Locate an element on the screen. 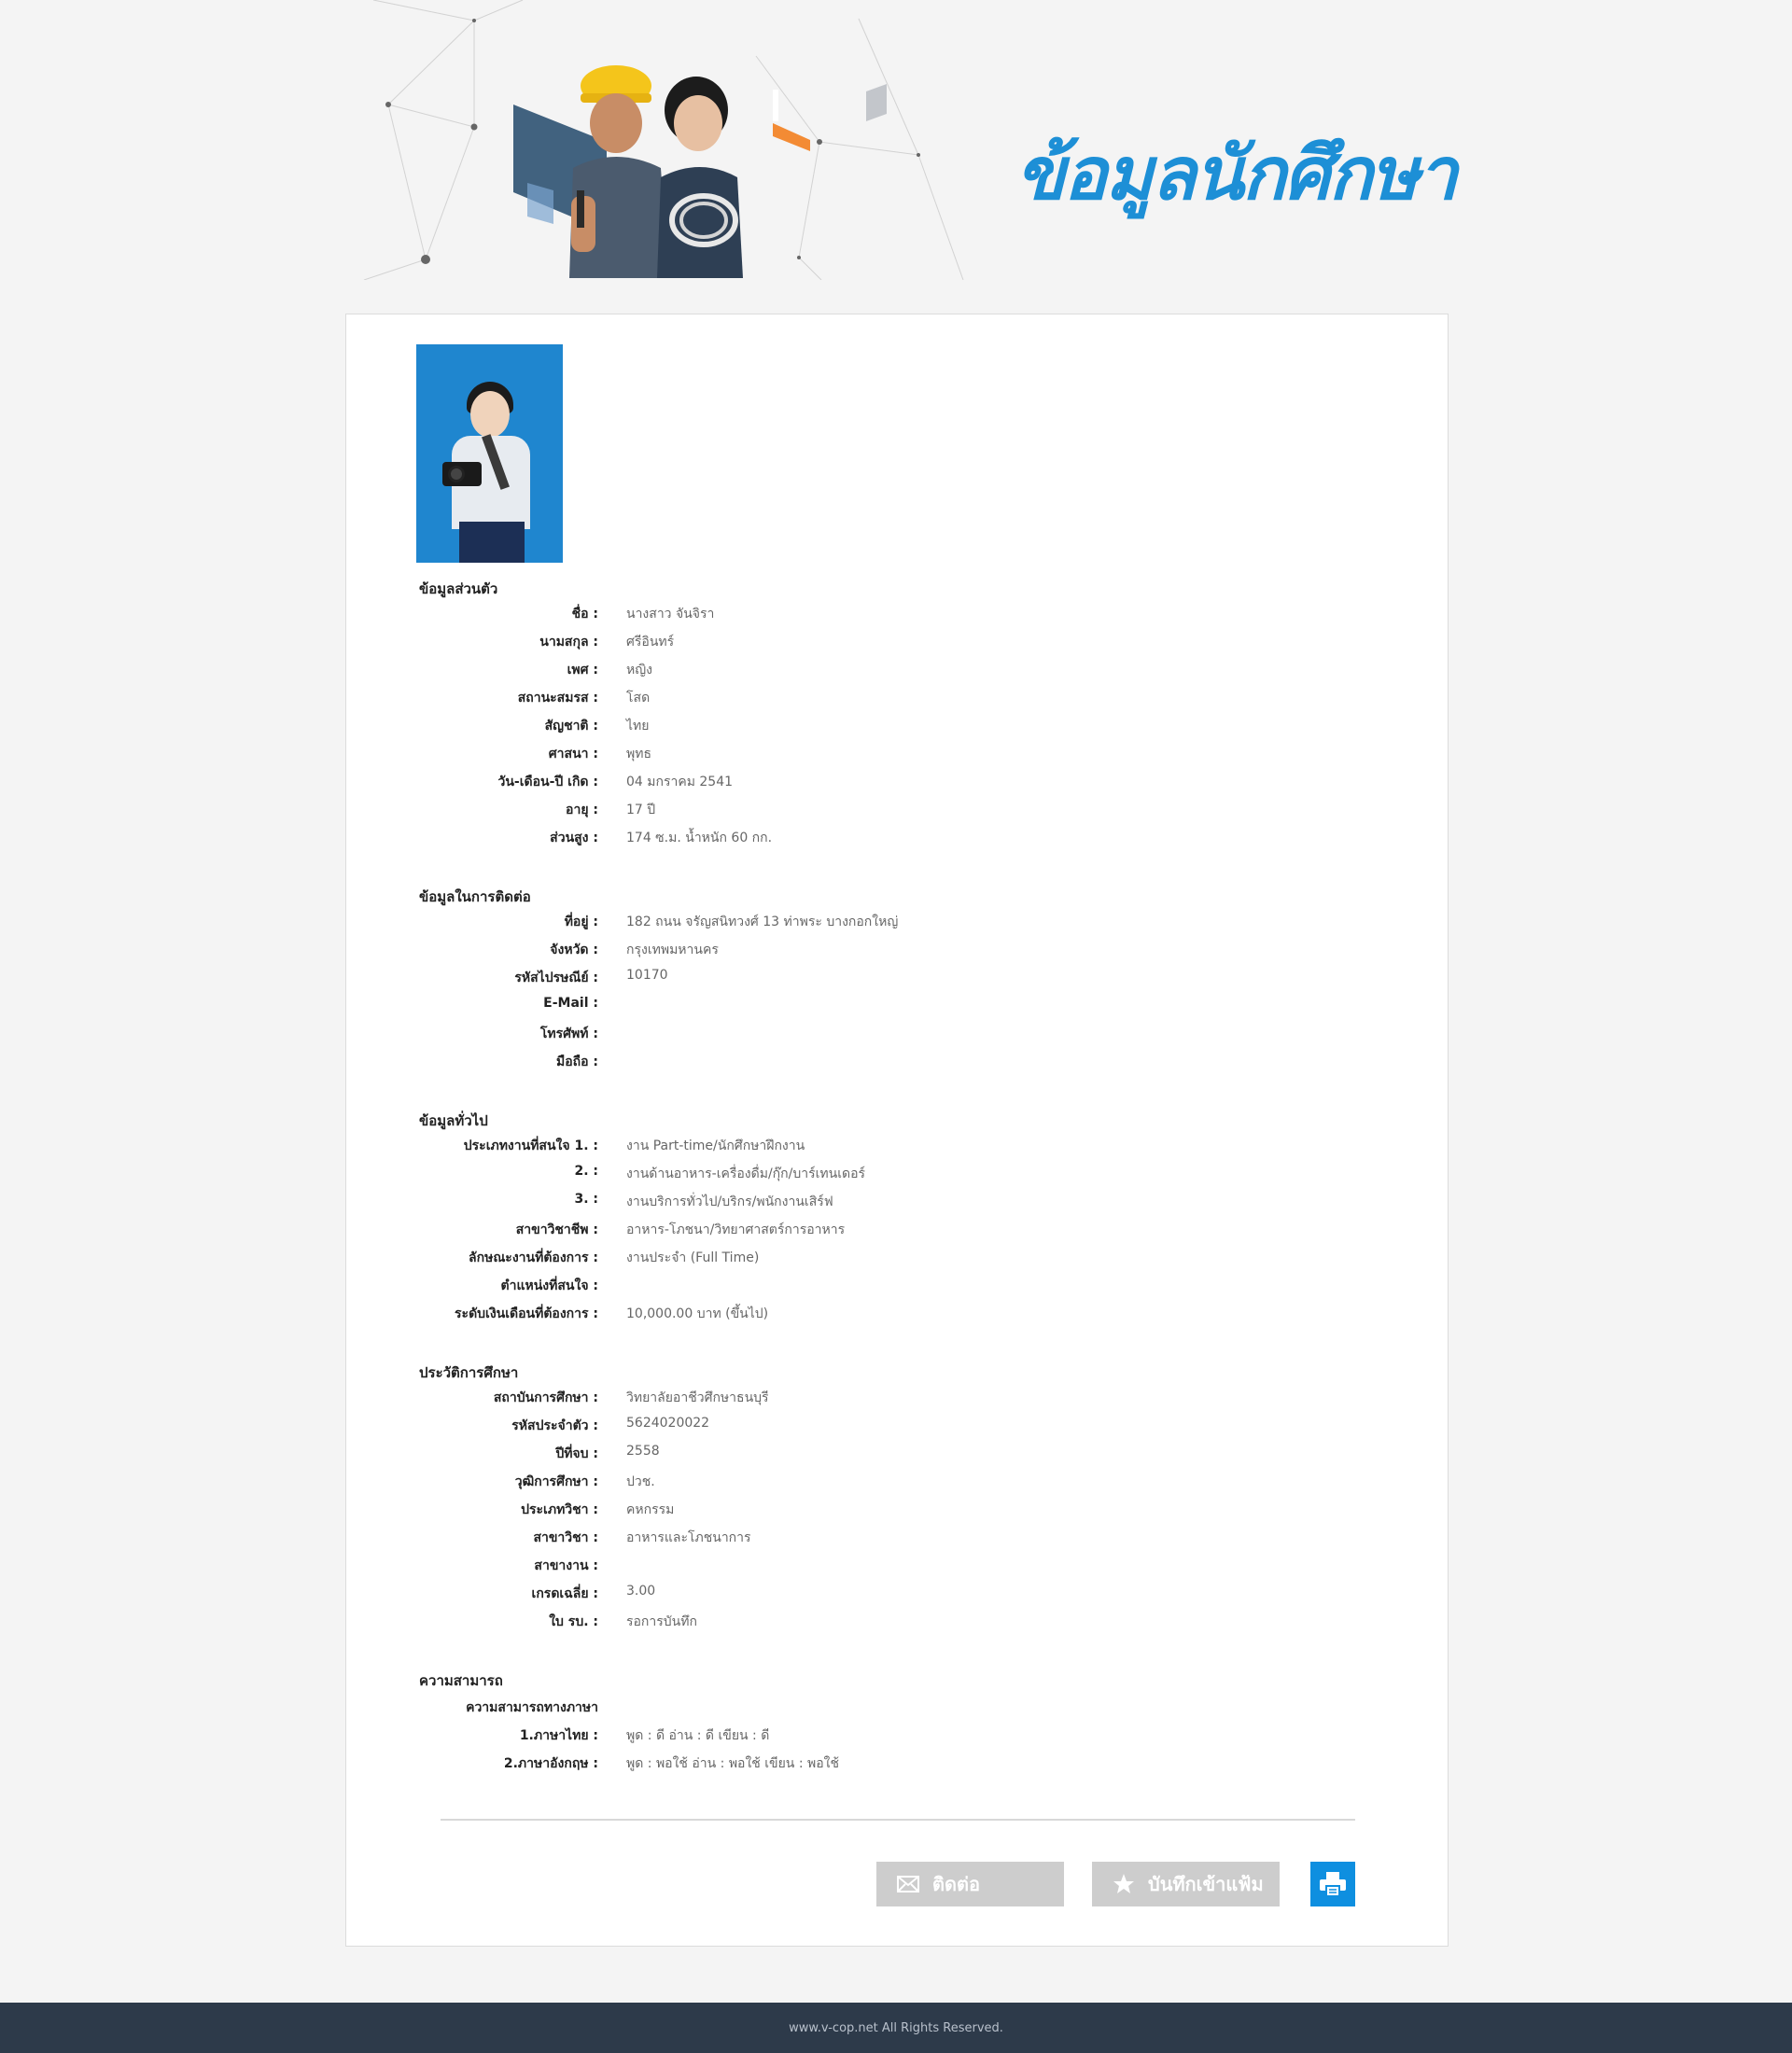 This screenshot has width=1792, height=2053. field-label: นามสกุล : is located at coordinates (568, 642).